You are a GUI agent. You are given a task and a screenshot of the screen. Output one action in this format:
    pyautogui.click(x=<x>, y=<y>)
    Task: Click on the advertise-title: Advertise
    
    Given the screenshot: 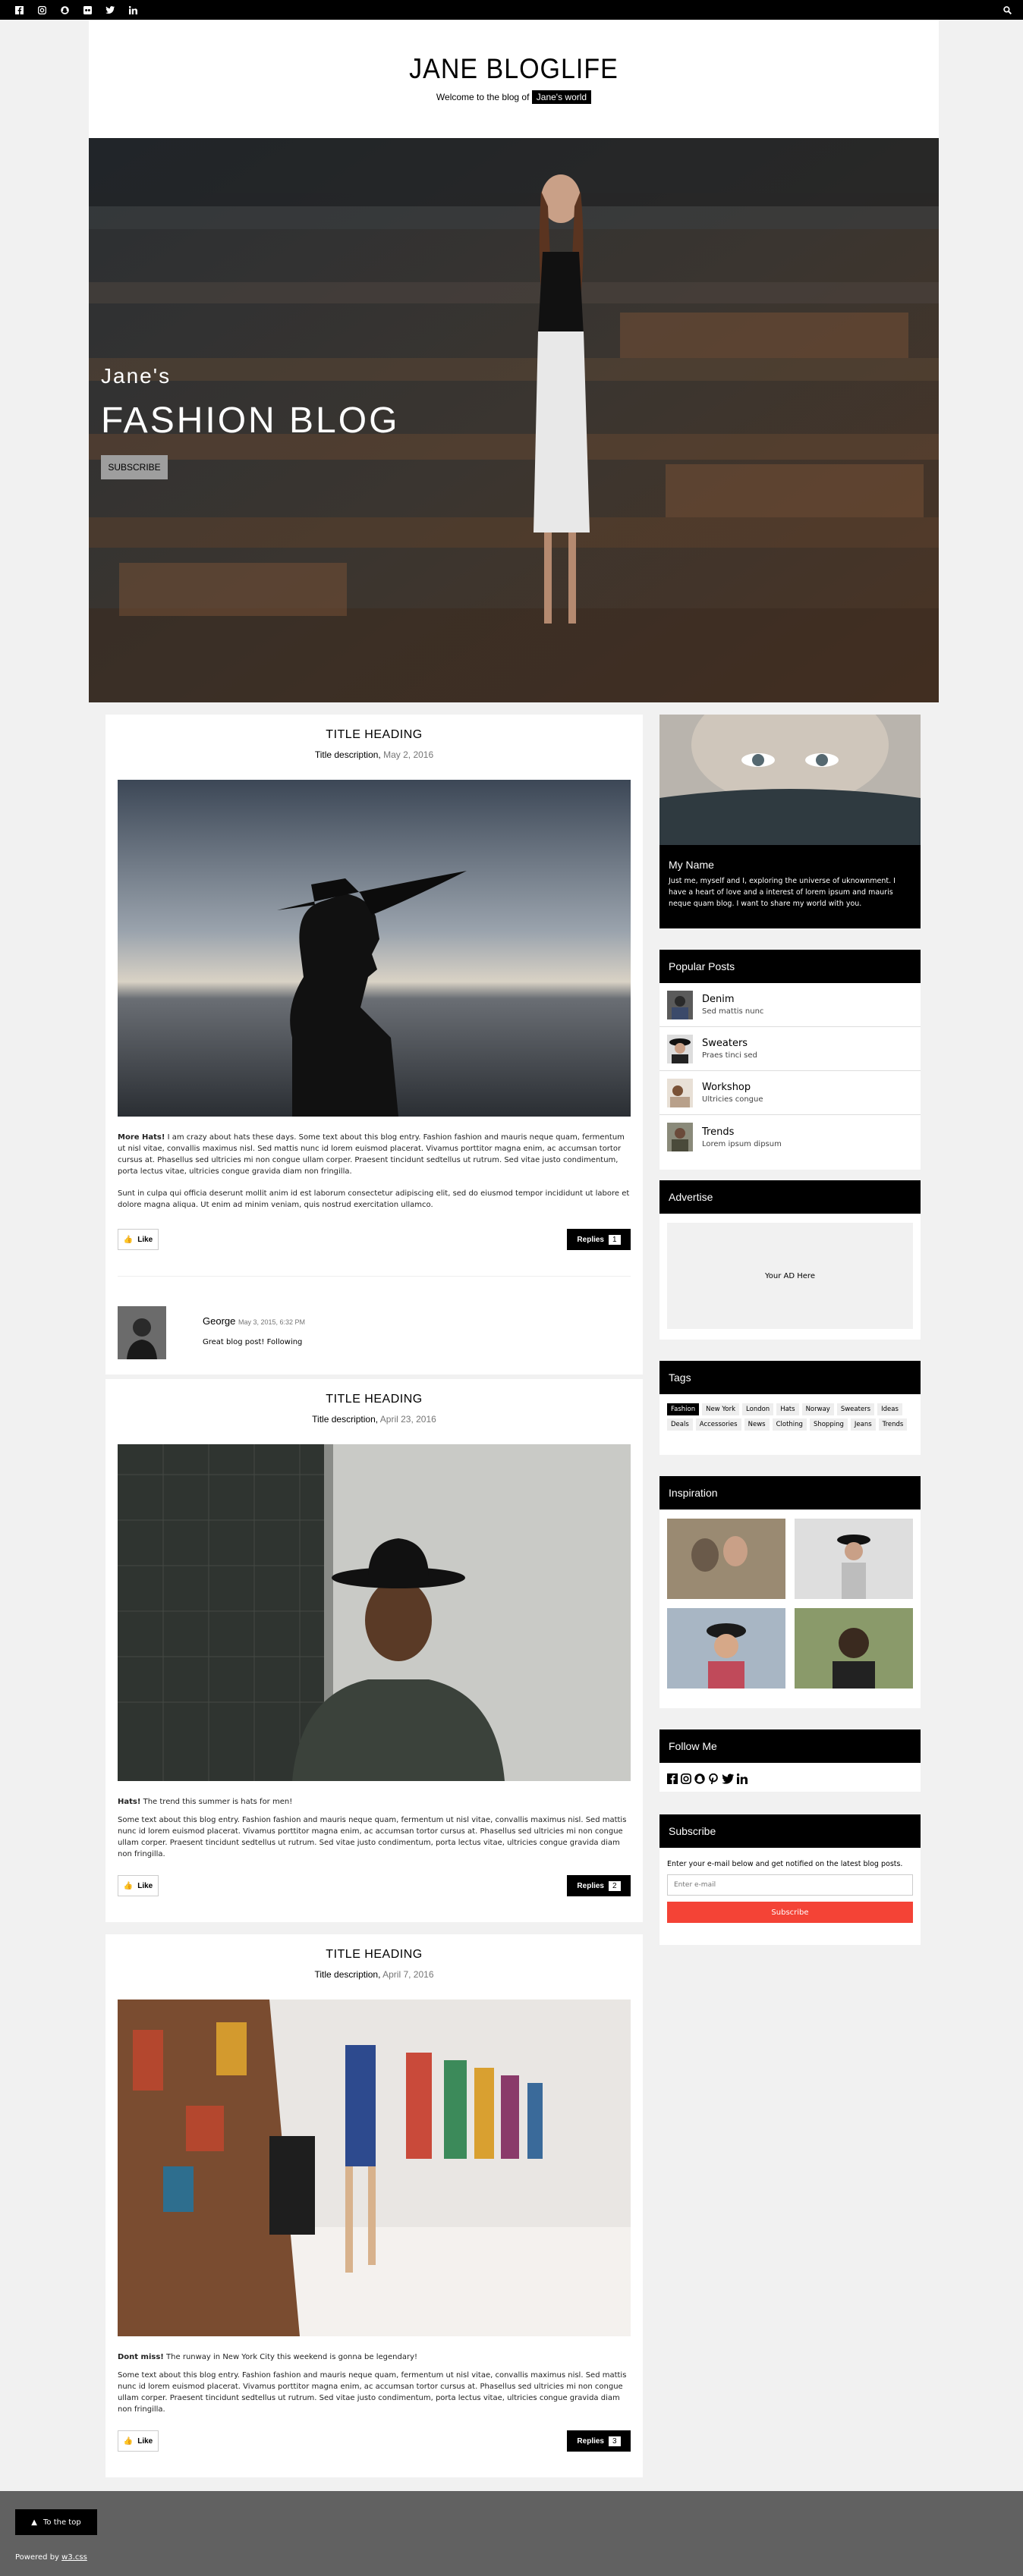 What is the action you would take?
    pyautogui.click(x=790, y=1197)
    